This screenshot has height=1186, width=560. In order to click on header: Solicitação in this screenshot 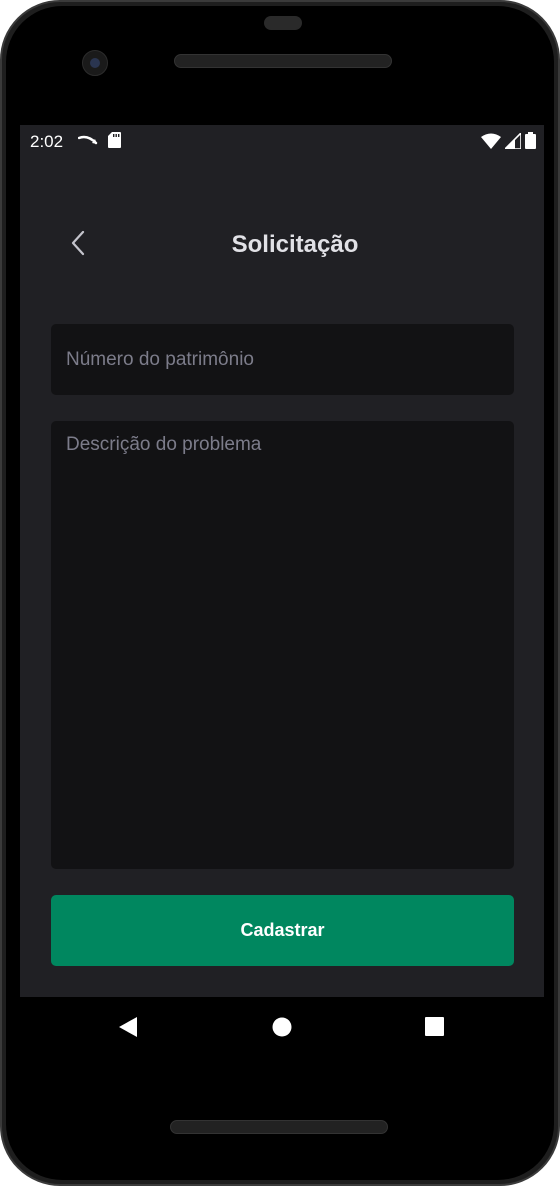, I will do `click(282, 246)`.